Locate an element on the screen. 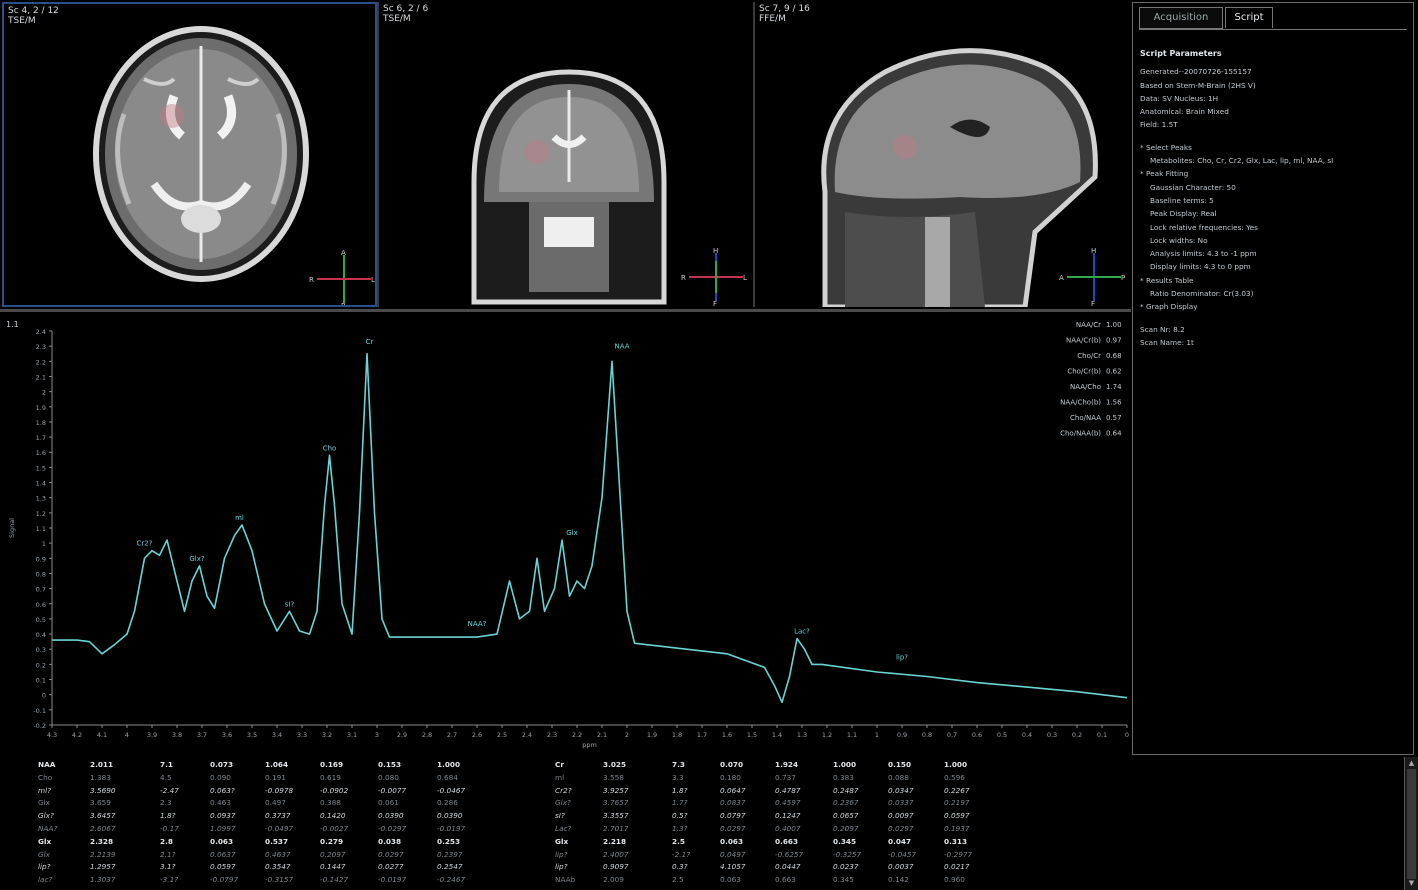 Image resolution: width=1418 pixels, height=890 pixels. script-footer-lines: Scan Nr: 8.2 Scan Name: 1t is located at coordinates (1274, 336).